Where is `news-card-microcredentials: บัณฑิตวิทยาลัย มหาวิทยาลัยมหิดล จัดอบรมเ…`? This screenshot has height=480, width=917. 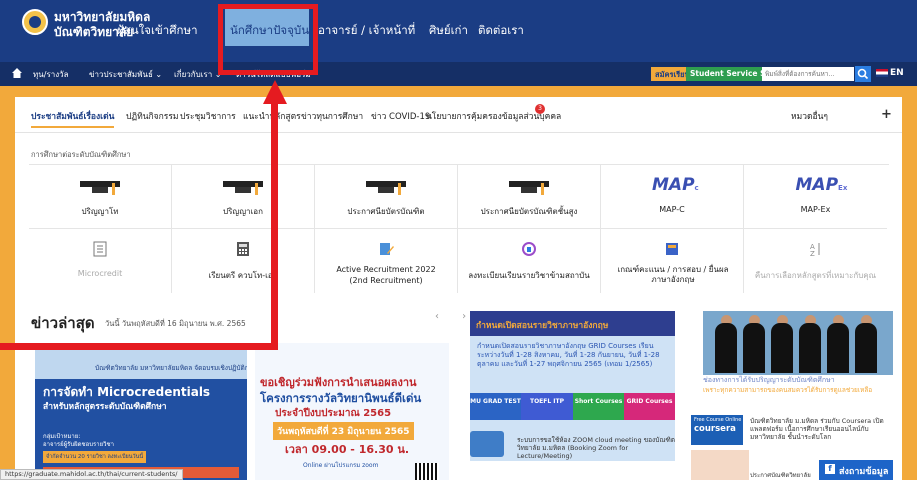
news-card-microcredentials: บัณฑิตวิทยาลัย มหาวิทยาลัยมหิดล จัดอบรมเ… is located at coordinates (141, 411).